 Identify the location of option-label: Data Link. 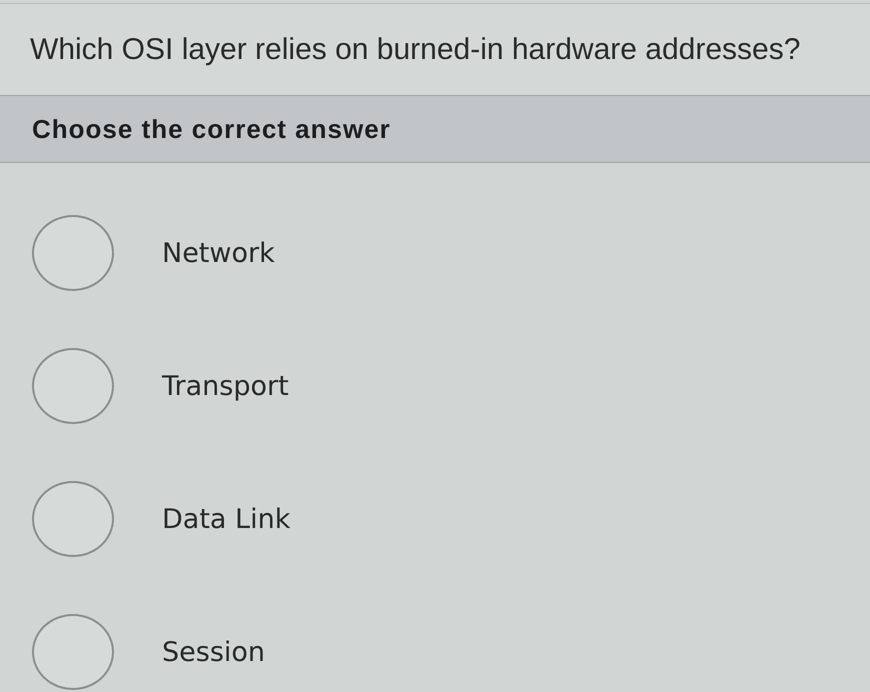
(226, 519).